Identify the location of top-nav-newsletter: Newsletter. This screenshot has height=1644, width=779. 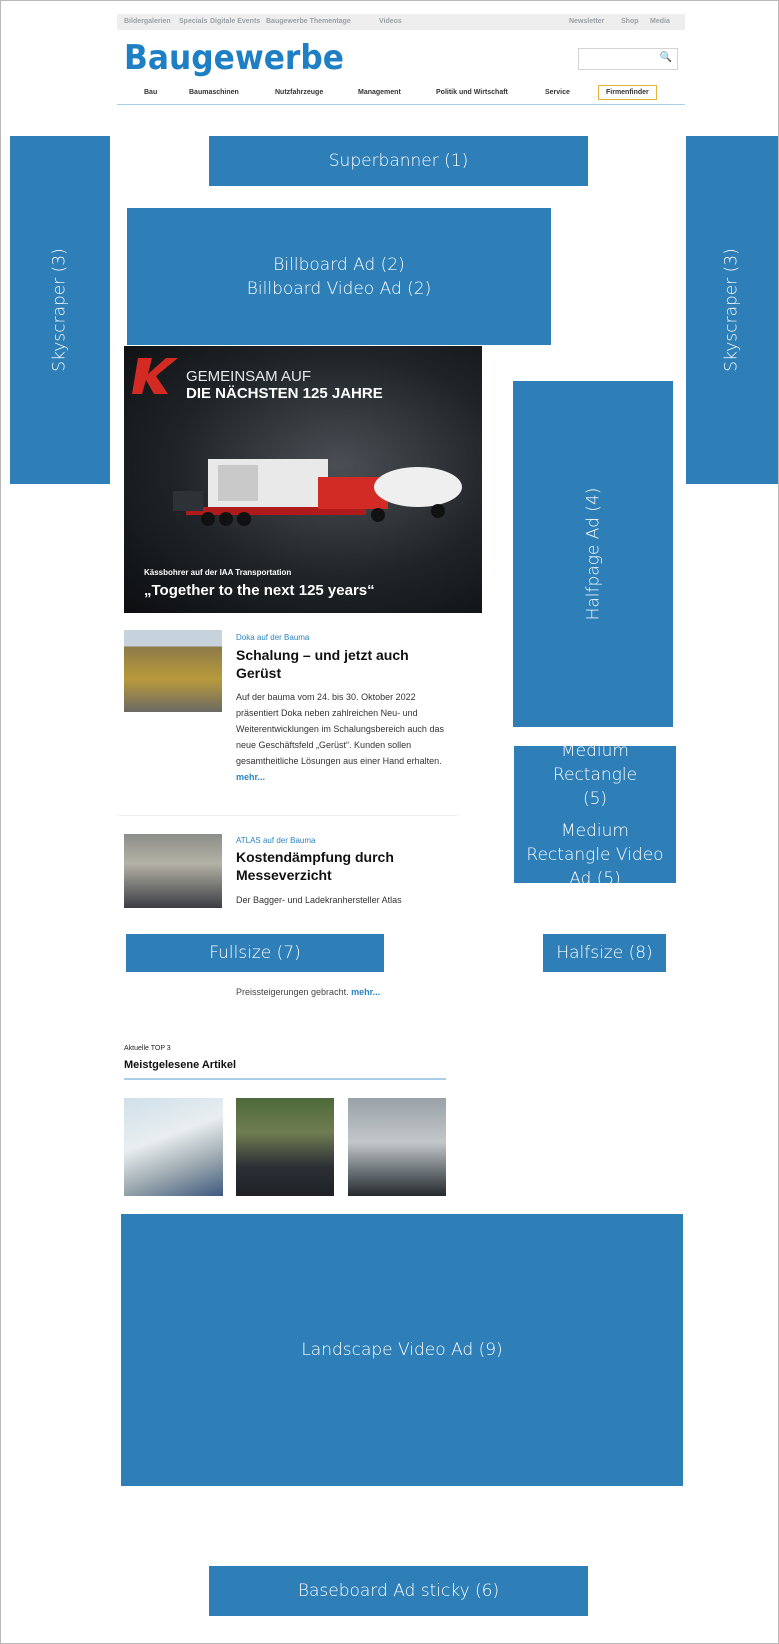
(586, 21).